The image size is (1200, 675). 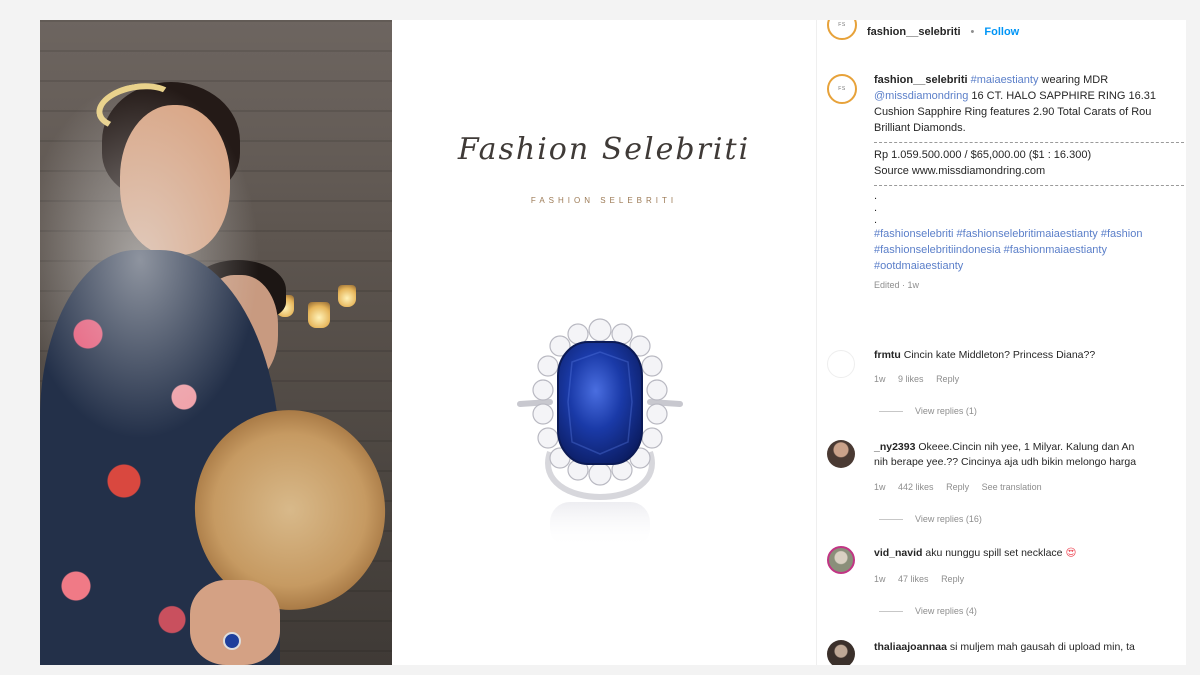 I want to click on comment-username: vid_navid, so click(x=898, y=553).